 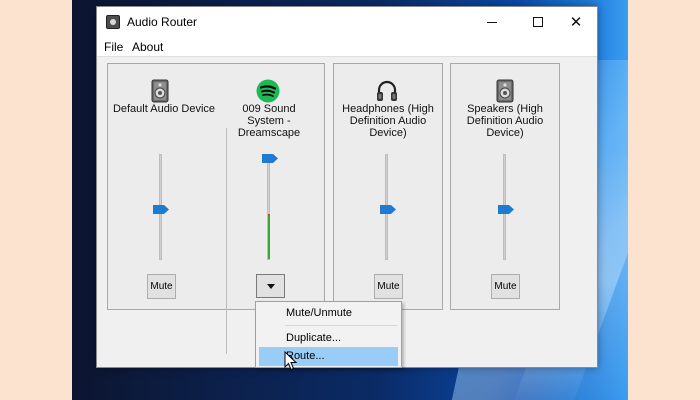 I want to click on menu-file: File, so click(x=113, y=47).